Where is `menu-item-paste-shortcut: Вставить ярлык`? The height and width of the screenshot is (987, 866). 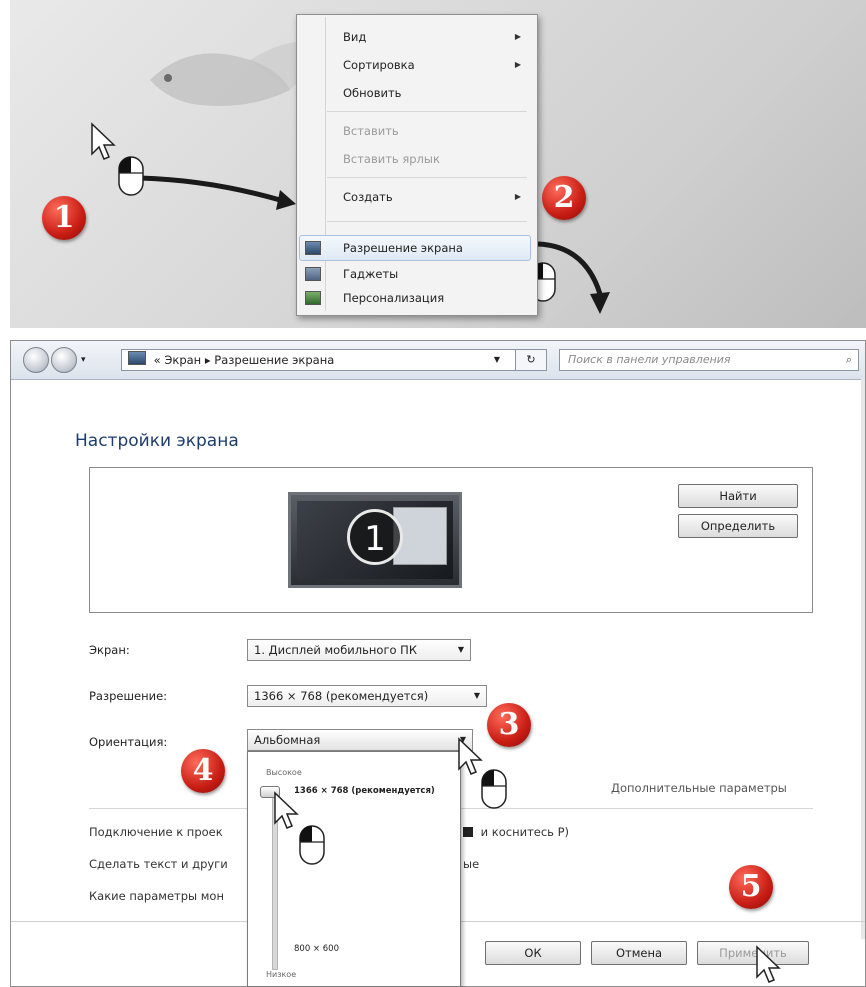 menu-item-paste-shortcut: Вставить ярлык is located at coordinates (429, 159).